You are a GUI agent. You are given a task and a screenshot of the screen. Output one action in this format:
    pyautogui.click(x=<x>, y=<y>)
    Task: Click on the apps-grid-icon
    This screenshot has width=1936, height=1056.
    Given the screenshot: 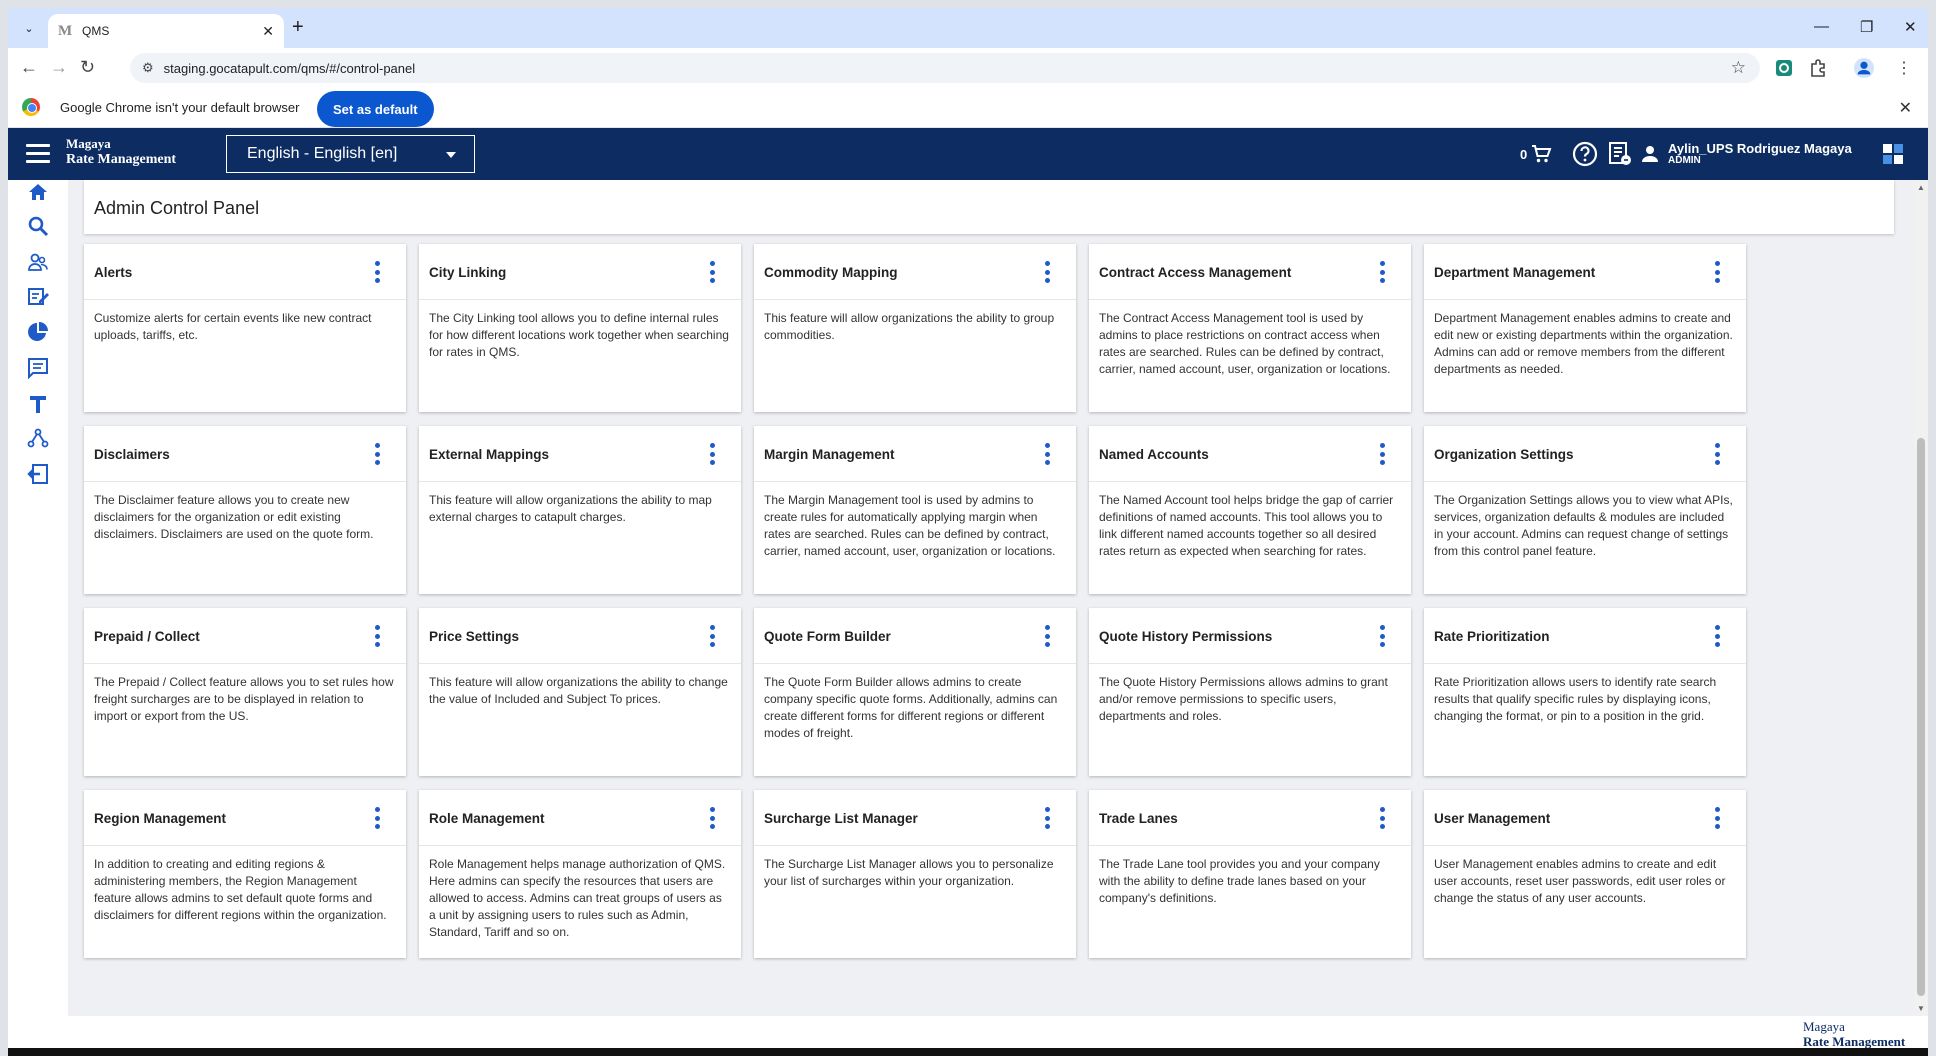 What is the action you would take?
    pyautogui.click(x=1893, y=154)
    